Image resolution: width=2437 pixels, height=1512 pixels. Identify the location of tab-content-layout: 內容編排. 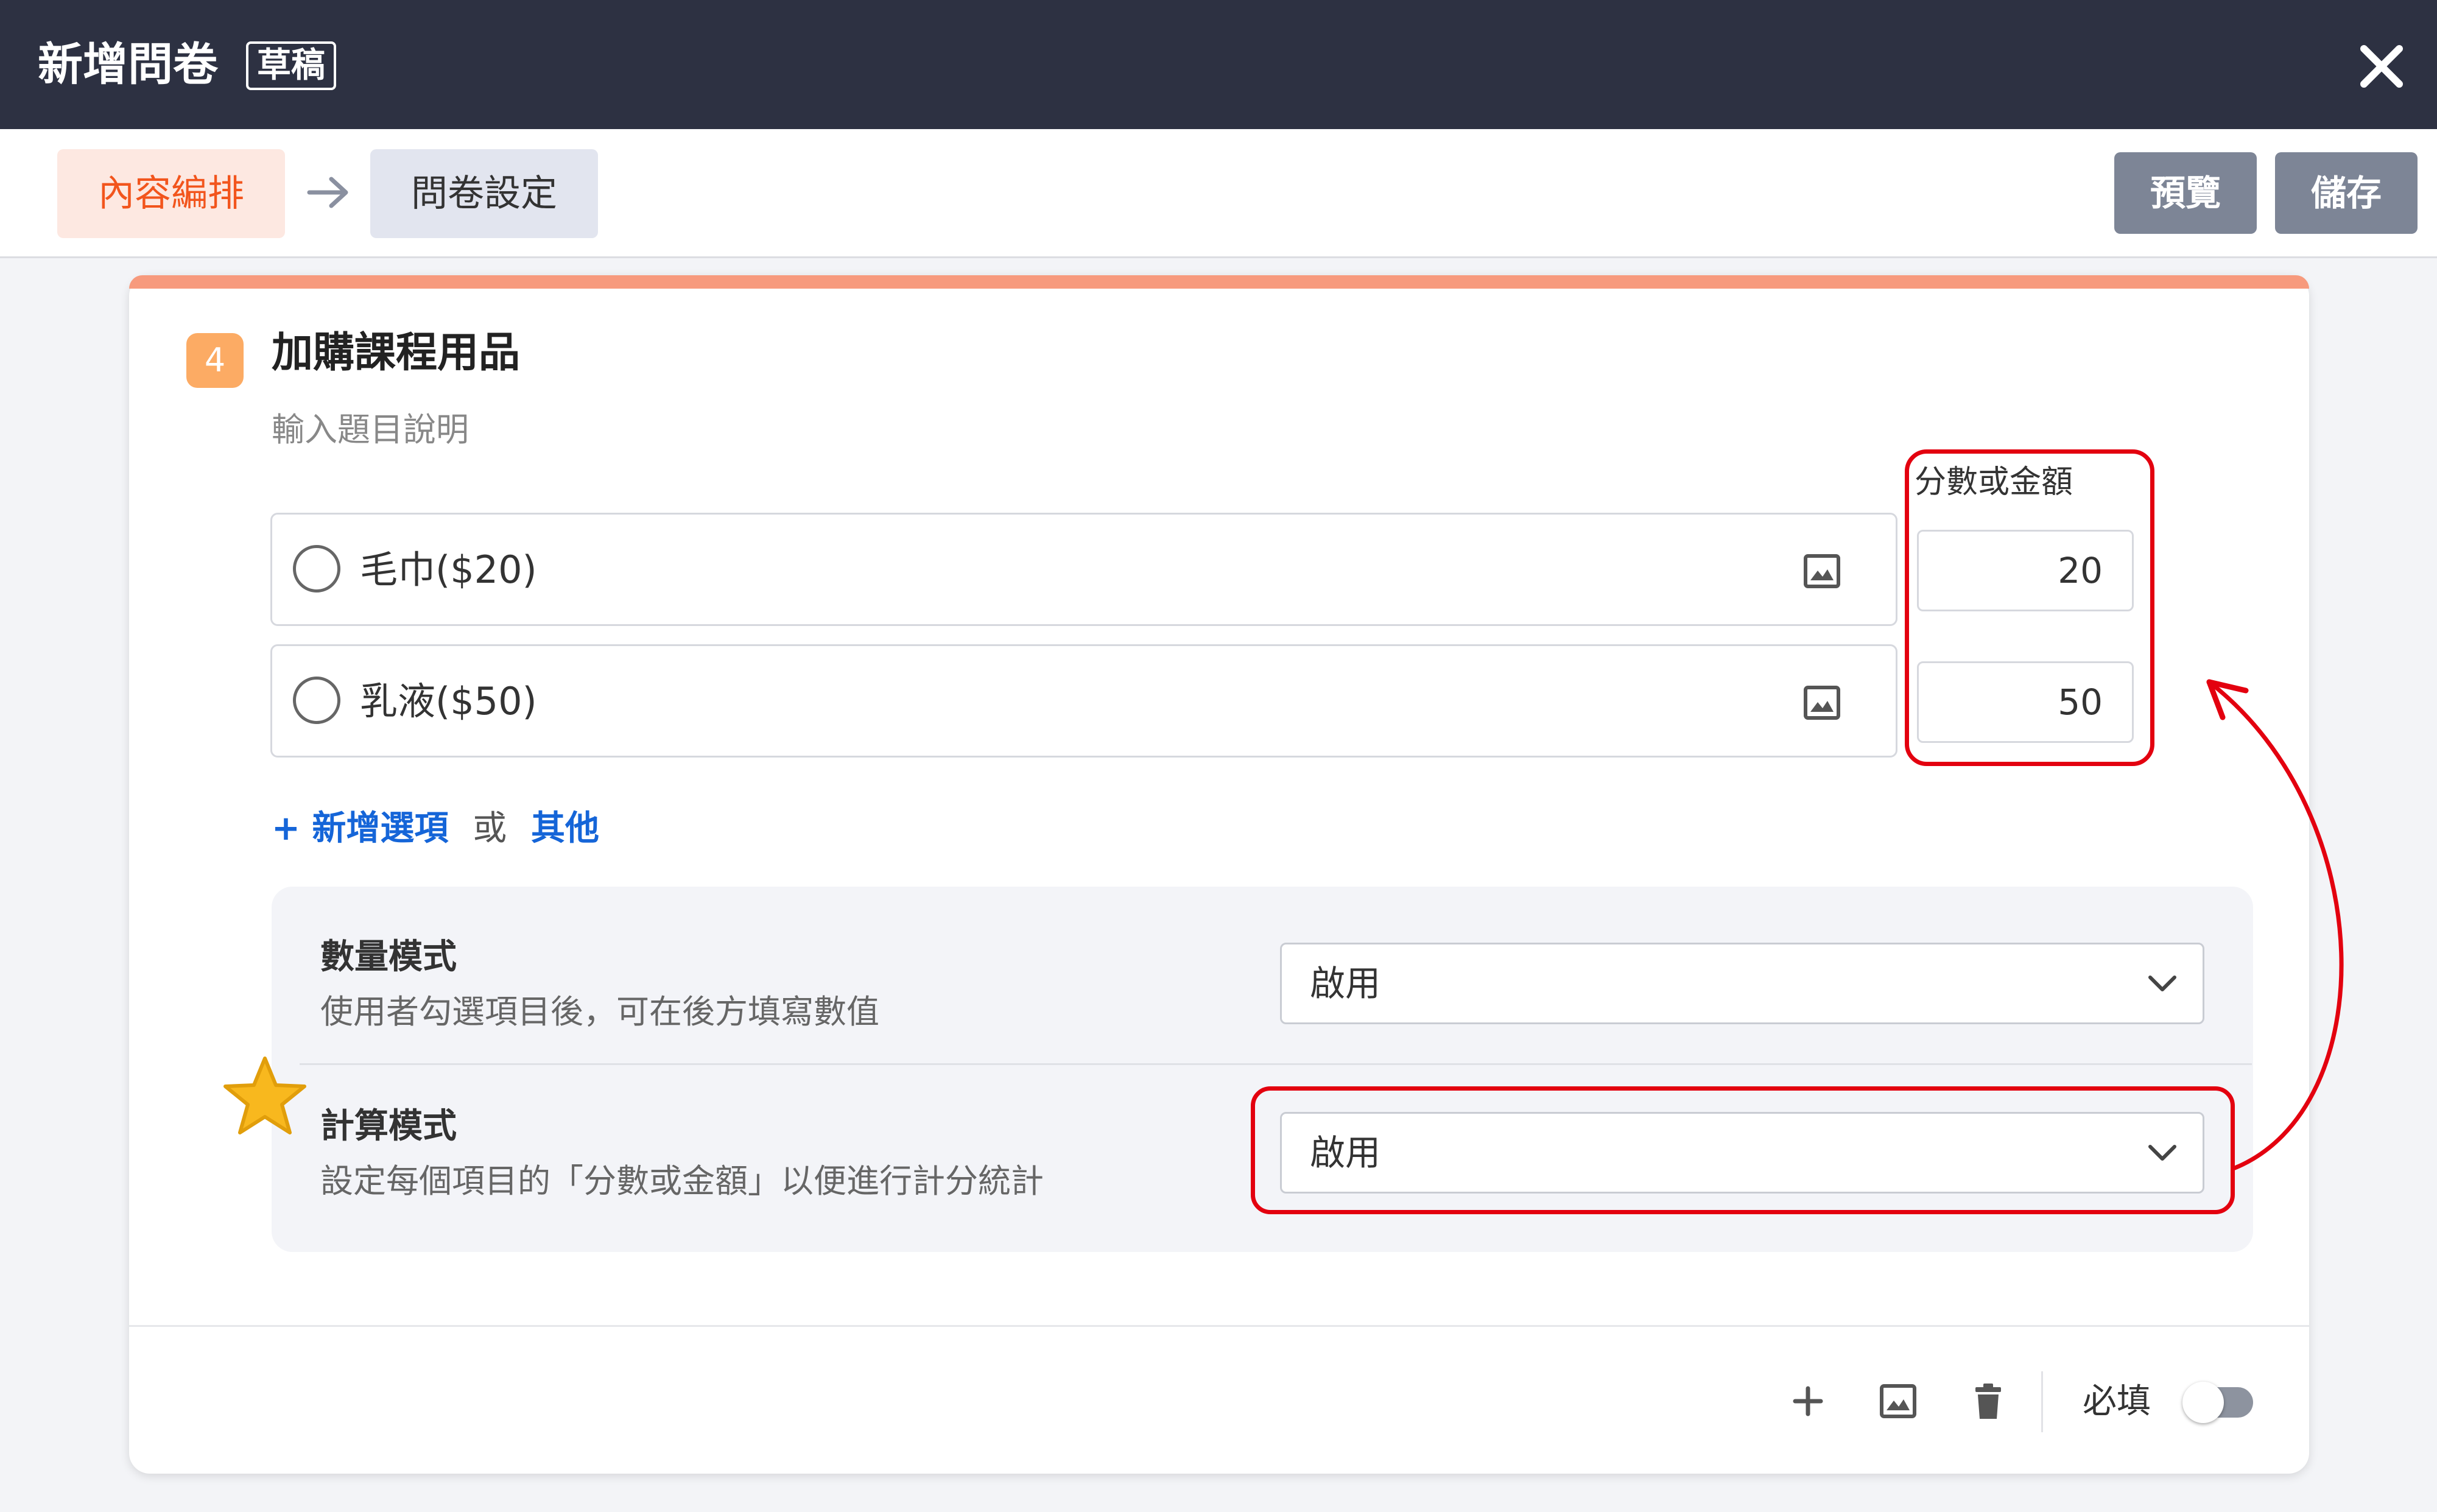
(171, 194).